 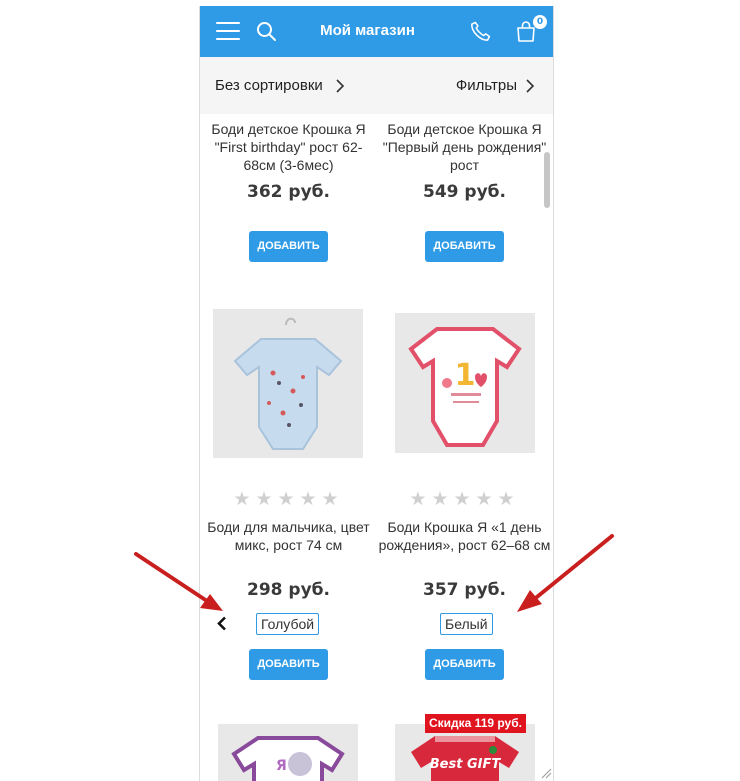 I want to click on shop-title: Мой магазин, so click(x=367, y=30).